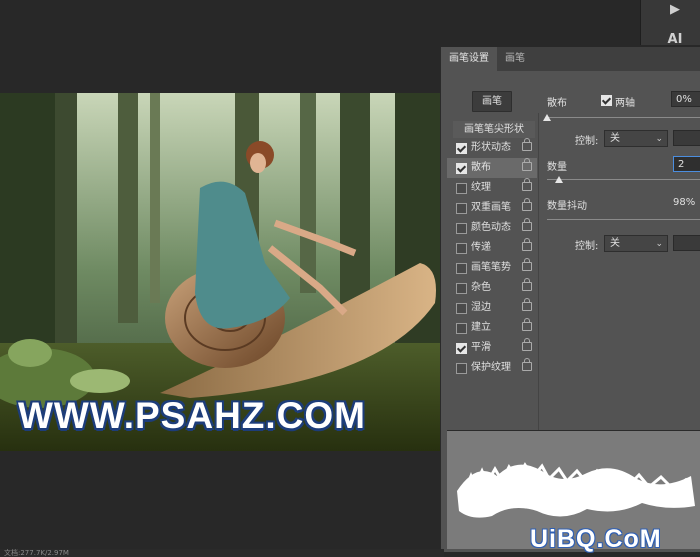 This screenshot has height=557, width=700. Describe the element at coordinates (615, 138) in the screenshot. I see `scatter-control-value: 关` at that location.